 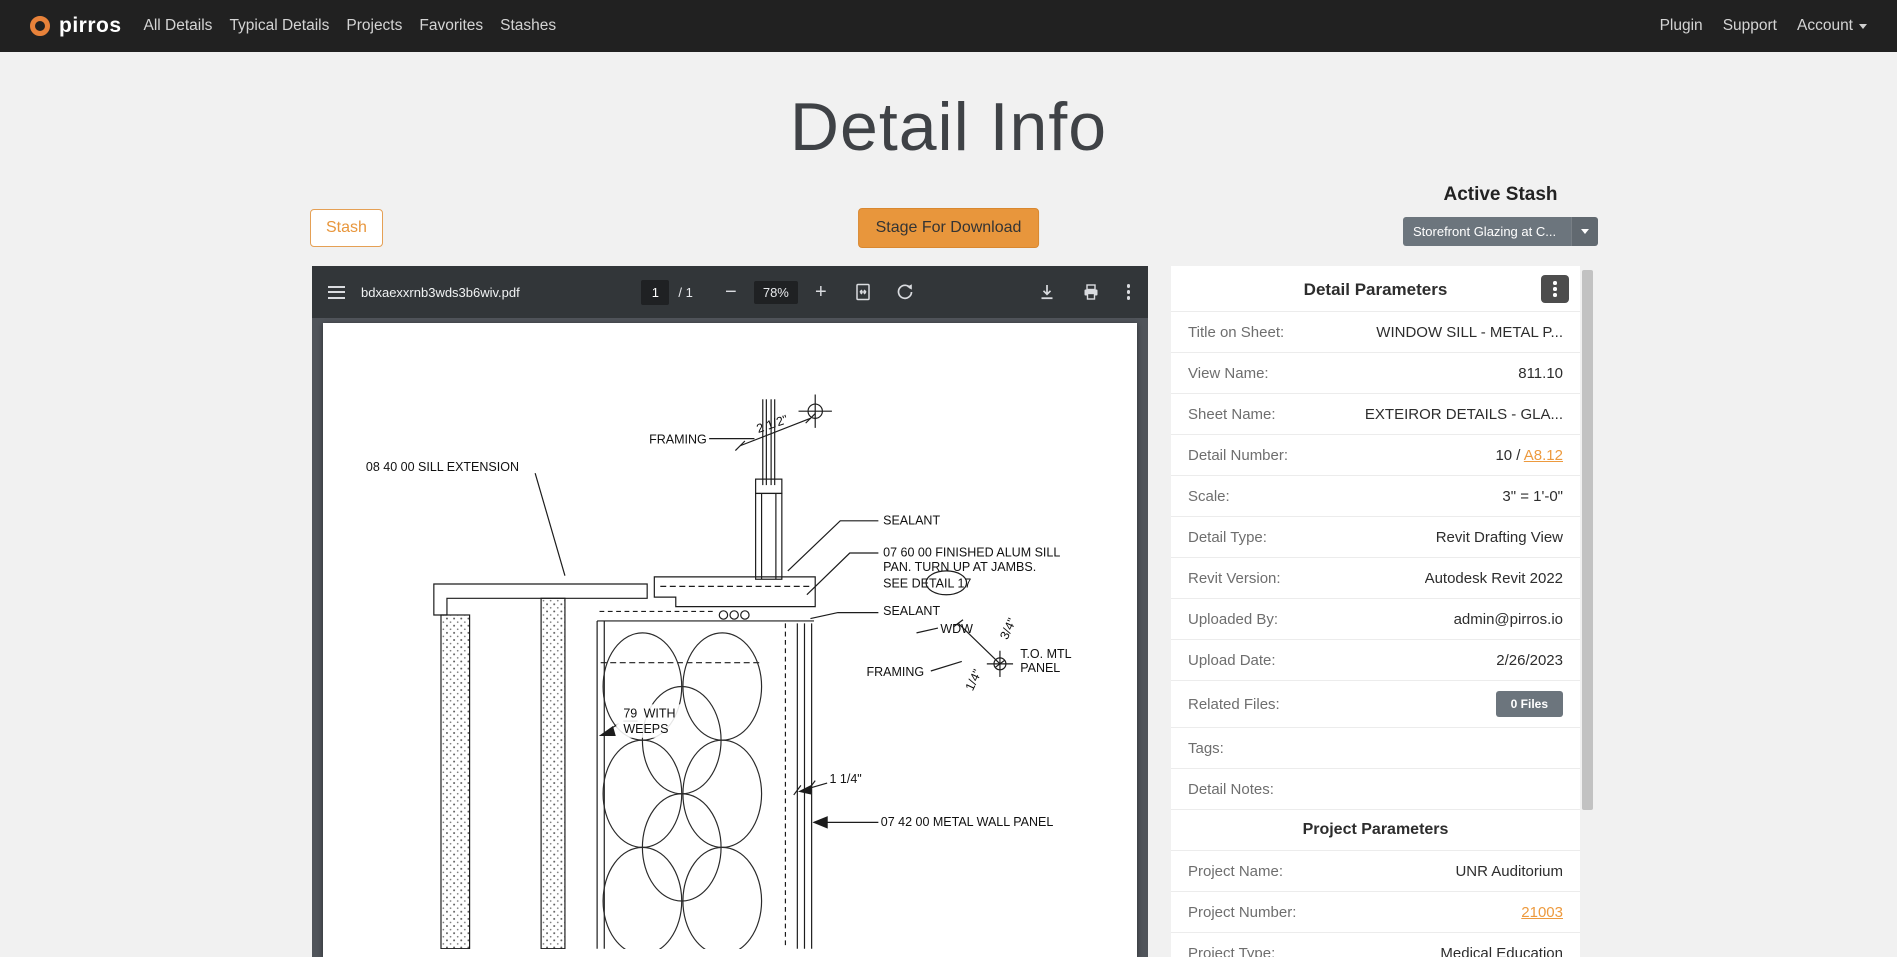 I want to click on panel-header: Detail Parameters, so click(x=1375, y=288).